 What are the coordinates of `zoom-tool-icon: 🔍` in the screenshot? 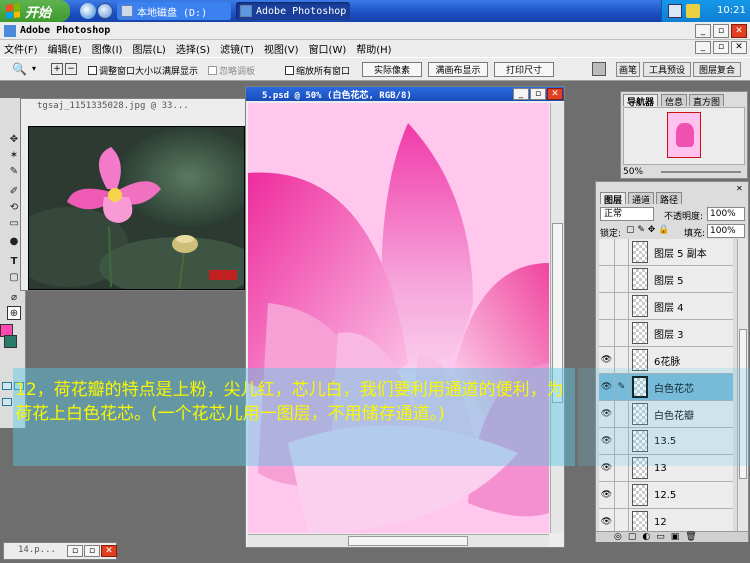 It's located at (19, 69).